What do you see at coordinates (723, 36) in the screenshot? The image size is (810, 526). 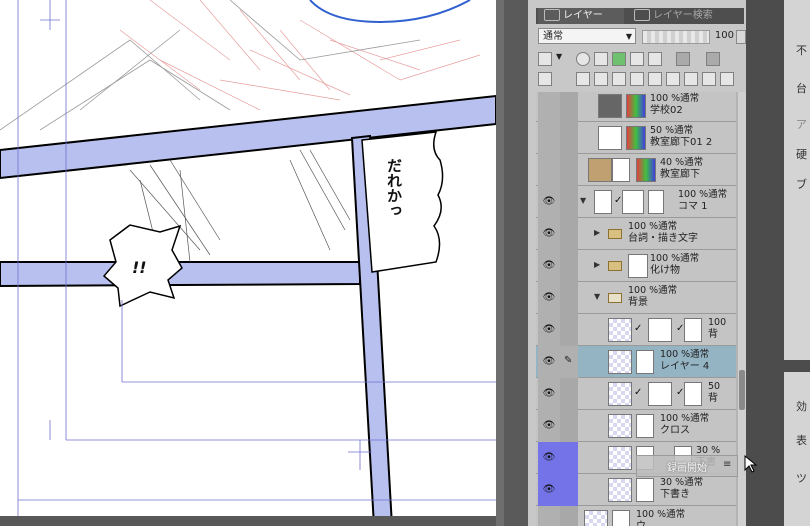 I see `opacity-value: 100` at bounding box center [723, 36].